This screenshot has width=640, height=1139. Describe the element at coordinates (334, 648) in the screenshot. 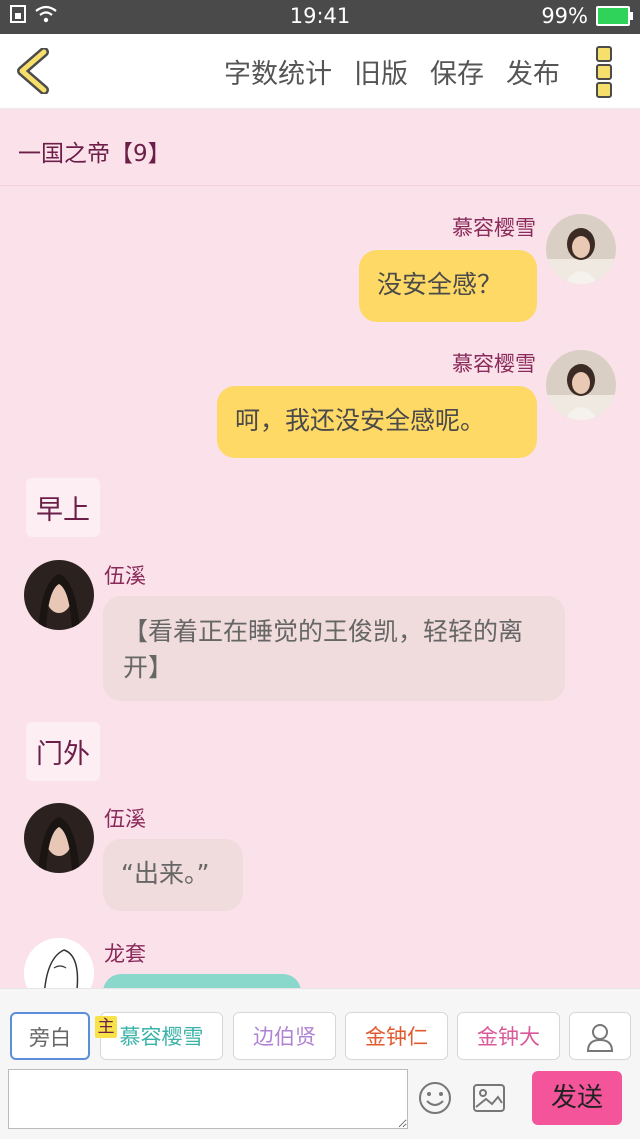

I see `message-bubble: 【看着正在睡觉的王俊凯，轻轻的离开】` at that location.